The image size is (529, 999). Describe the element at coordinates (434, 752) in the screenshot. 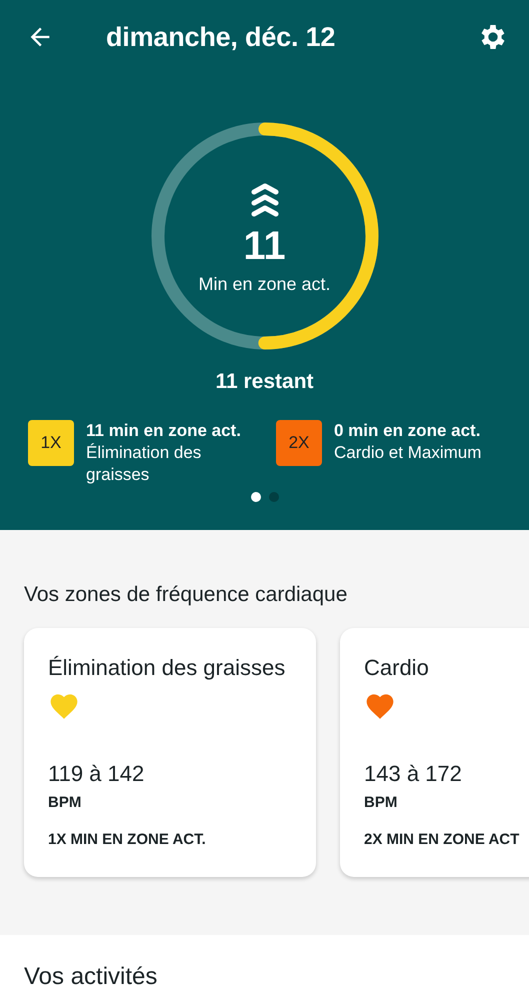

I see `zone-card: Cardio 143 à 172 BPM 2X MIN EN ZONE ACT` at that location.